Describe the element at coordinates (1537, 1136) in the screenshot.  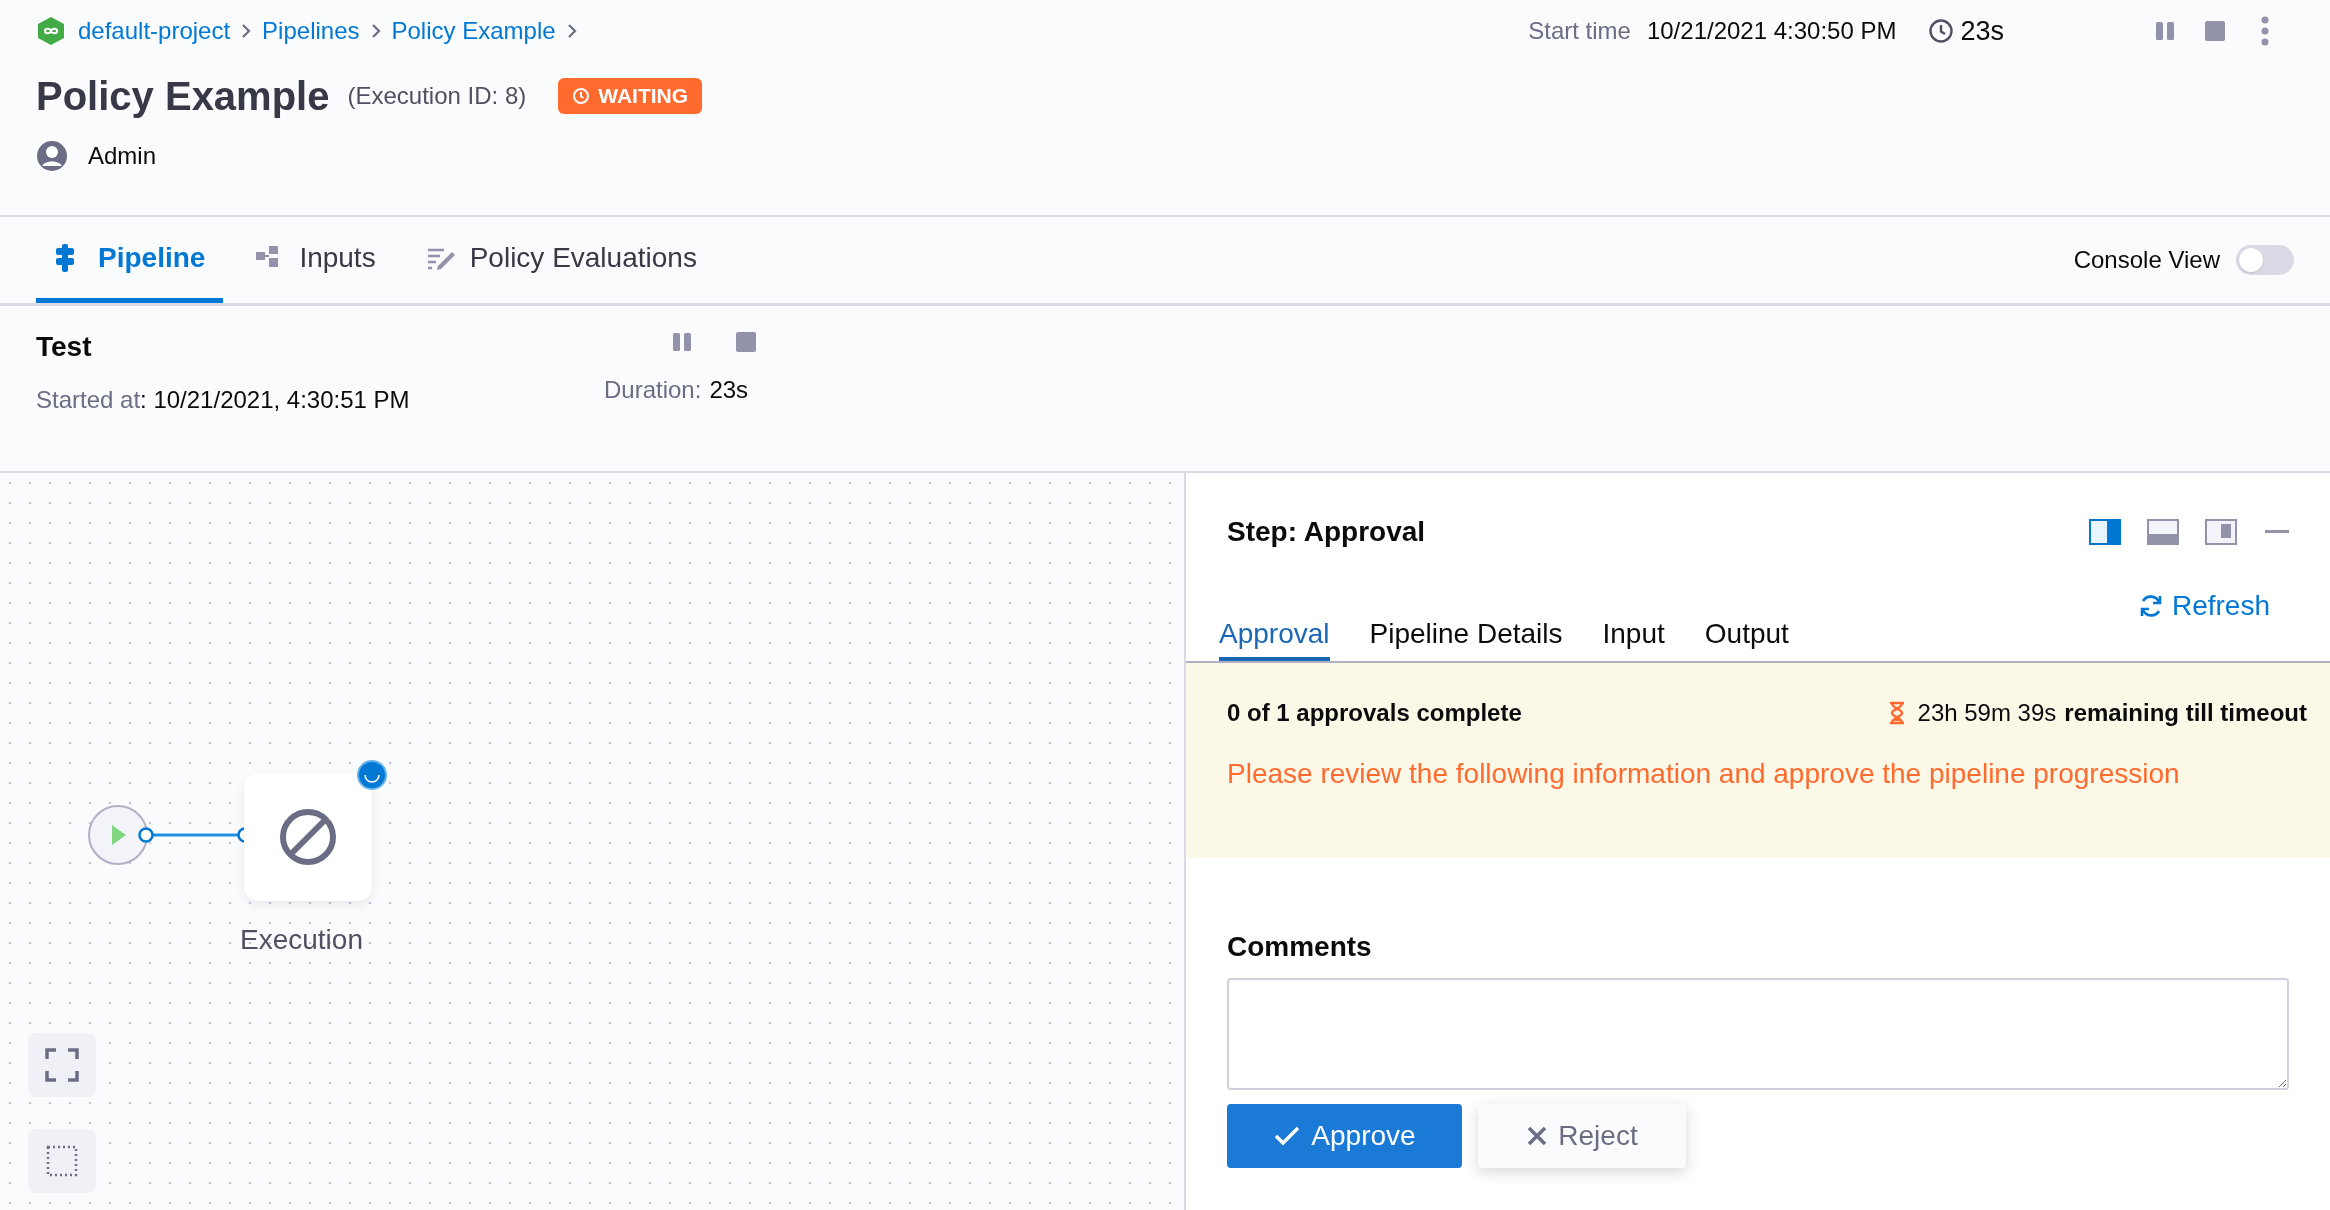
I see `close-icon` at that location.